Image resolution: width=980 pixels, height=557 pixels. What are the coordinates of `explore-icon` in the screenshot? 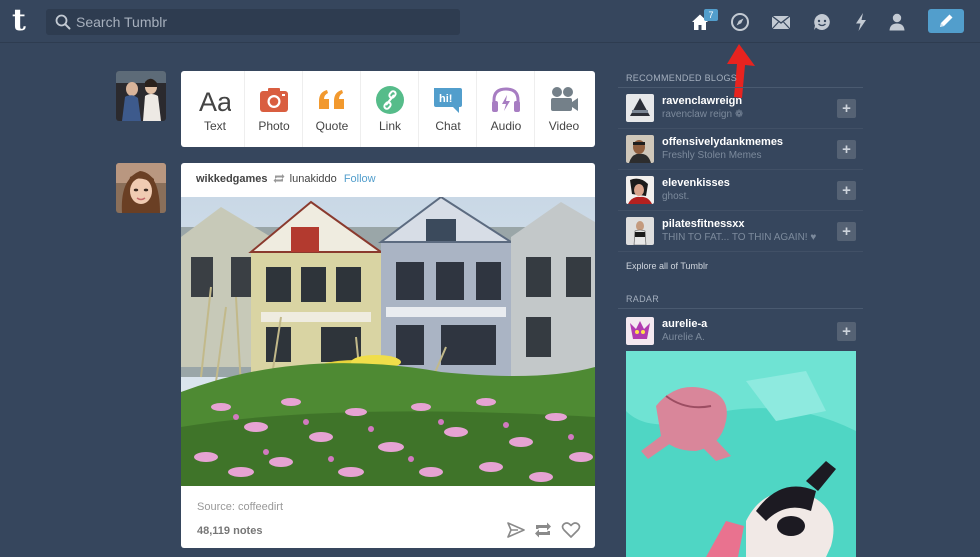 It's located at (740, 22).